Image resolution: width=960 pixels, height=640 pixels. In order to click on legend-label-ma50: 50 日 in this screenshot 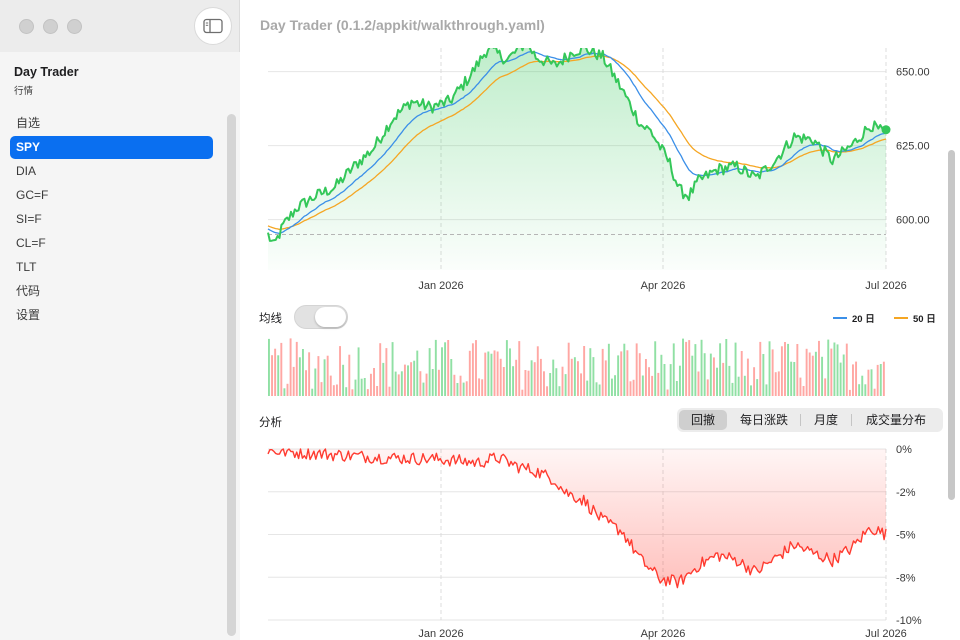, I will do `click(924, 319)`.